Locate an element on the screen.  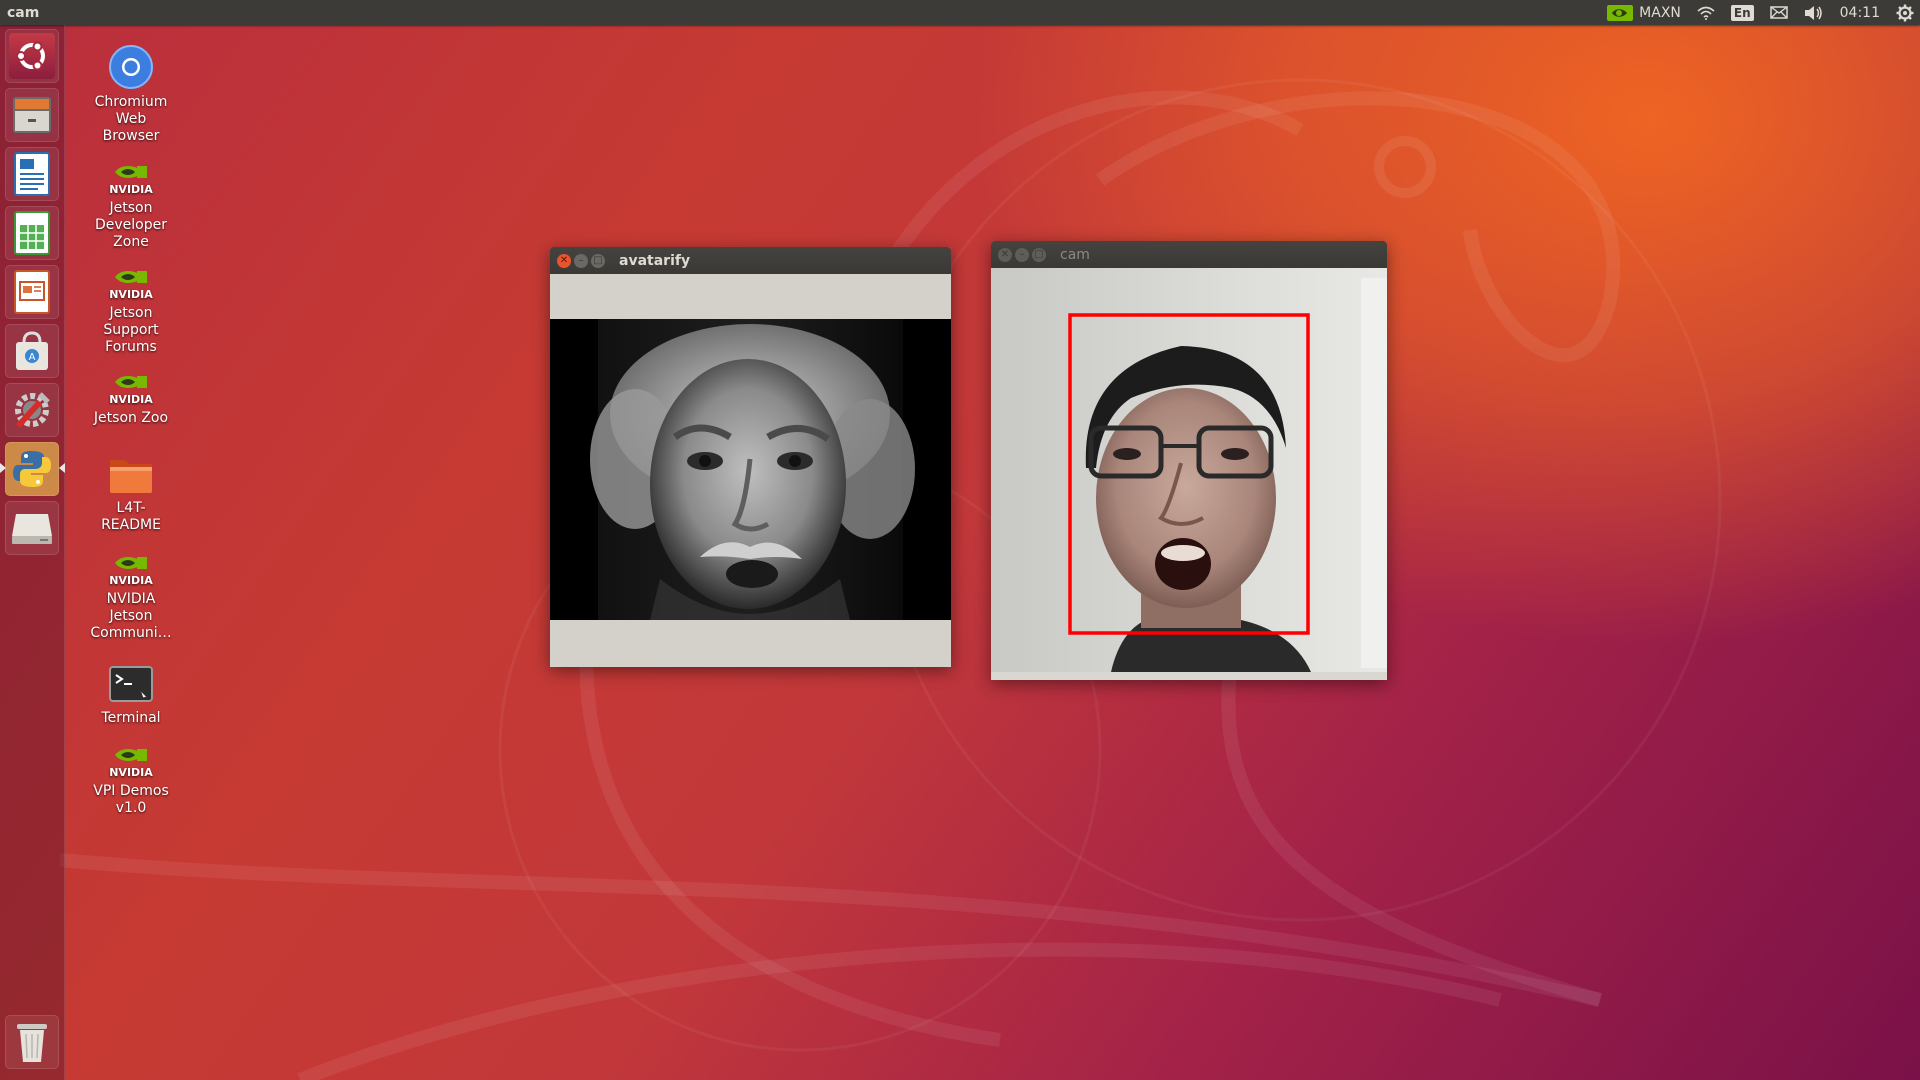
shopping-bag-icon: A is located at coordinates (32, 351).